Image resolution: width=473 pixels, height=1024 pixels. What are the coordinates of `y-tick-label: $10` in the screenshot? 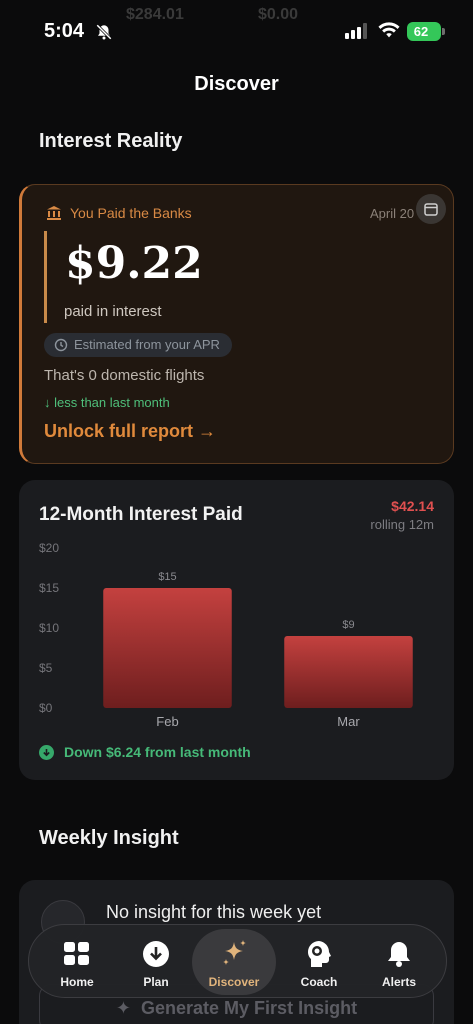 It's located at (49, 628).